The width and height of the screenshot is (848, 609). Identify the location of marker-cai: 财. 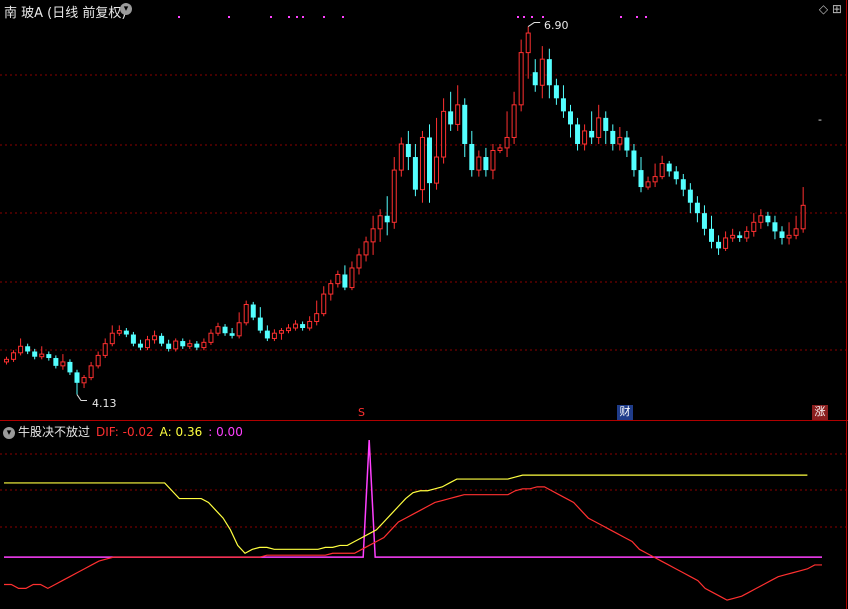
(625, 412).